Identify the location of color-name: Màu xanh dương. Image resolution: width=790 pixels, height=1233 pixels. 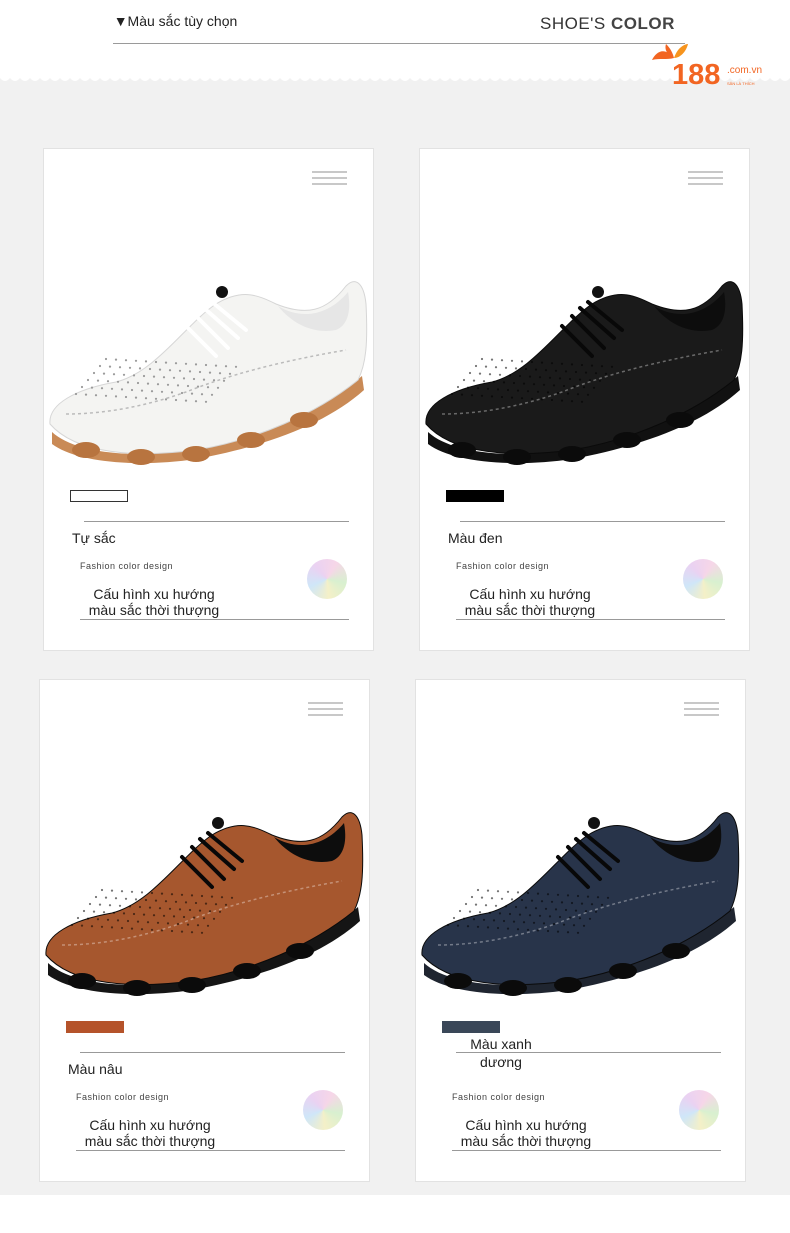
(501, 1053).